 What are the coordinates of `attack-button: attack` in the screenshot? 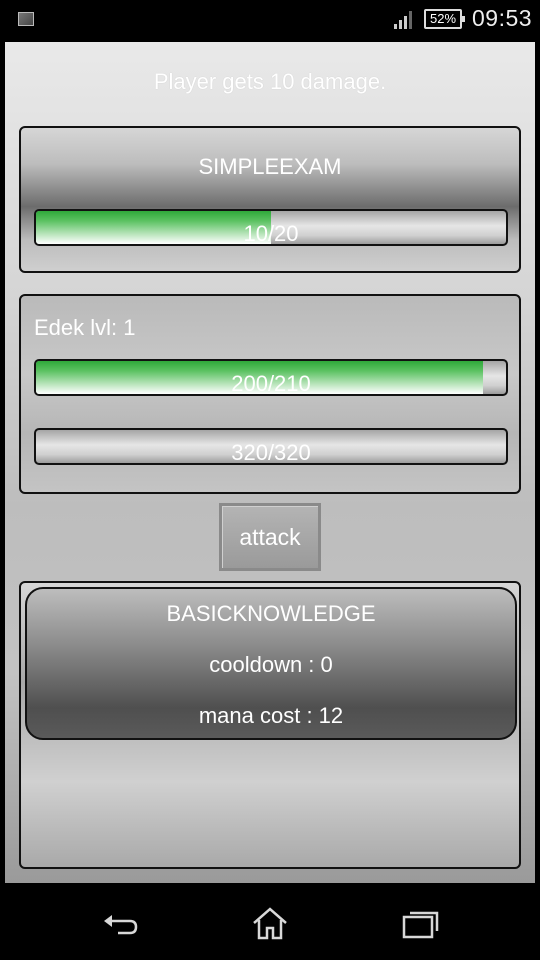 It's located at (270, 537).